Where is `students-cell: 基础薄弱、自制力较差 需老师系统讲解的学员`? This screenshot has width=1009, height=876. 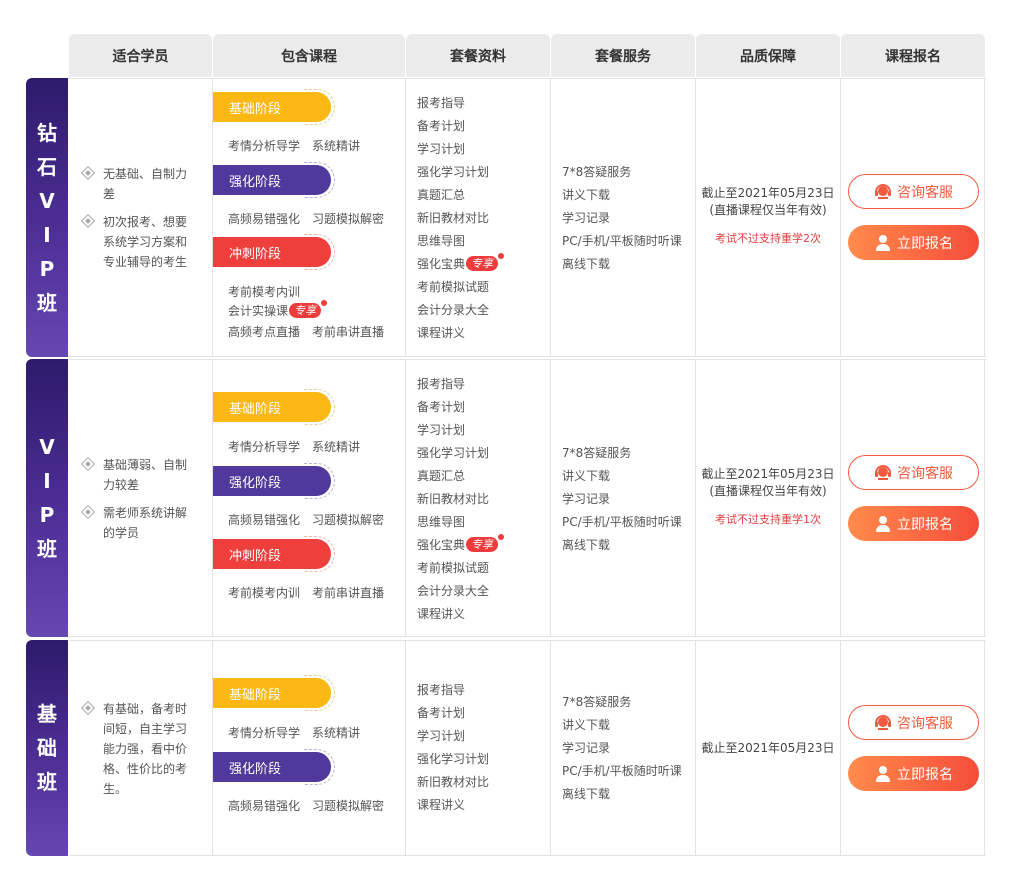 students-cell: 基础薄弱、自制力较差 需老师系统讲解的学员 is located at coordinates (141, 498).